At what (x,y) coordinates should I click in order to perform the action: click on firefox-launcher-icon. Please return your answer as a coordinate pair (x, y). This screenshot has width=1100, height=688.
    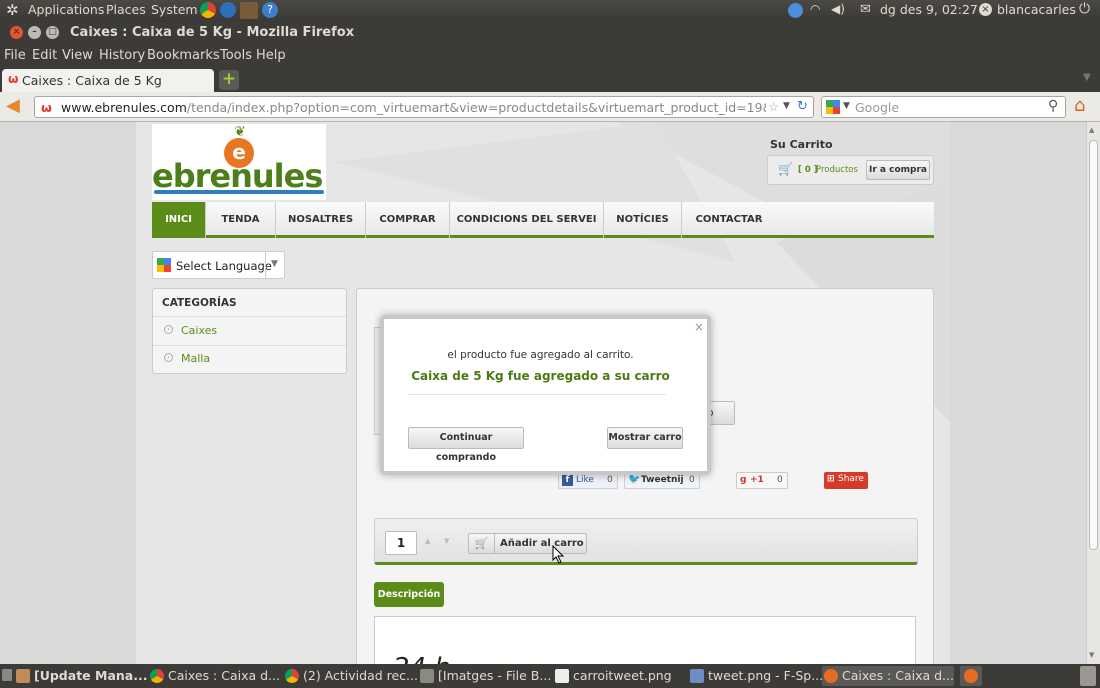
    Looking at the image, I should click on (971, 676).